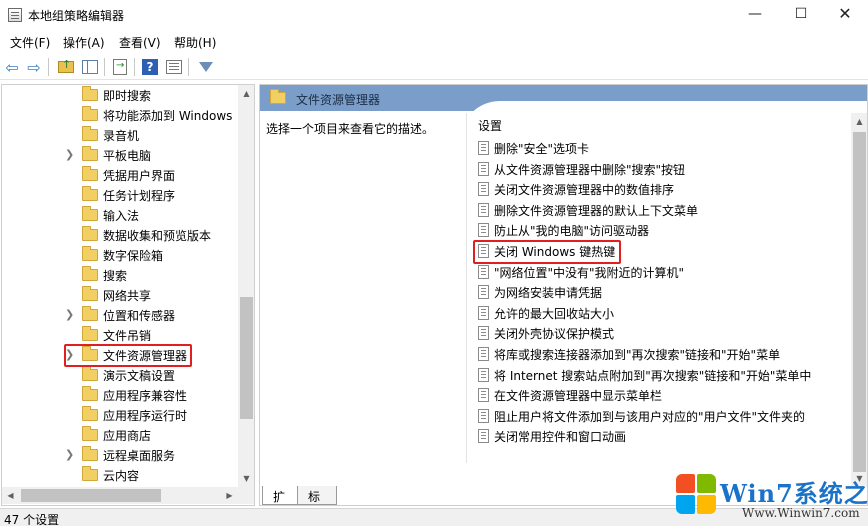 Image resolution: width=868 pixels, height=526 pixels. Describe the element at coordinates (30, 42) in the screenshot. I see `menu-file: 文件(F)` at that location.